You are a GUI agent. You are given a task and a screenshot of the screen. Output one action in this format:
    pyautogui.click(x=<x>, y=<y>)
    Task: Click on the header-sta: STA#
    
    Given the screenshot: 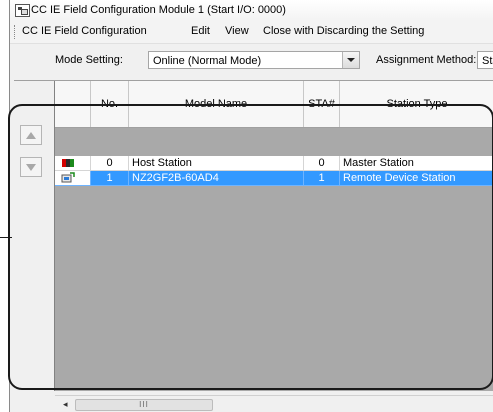 What is the action you would take?
    pyautogui.click(x=322, y=104)
    